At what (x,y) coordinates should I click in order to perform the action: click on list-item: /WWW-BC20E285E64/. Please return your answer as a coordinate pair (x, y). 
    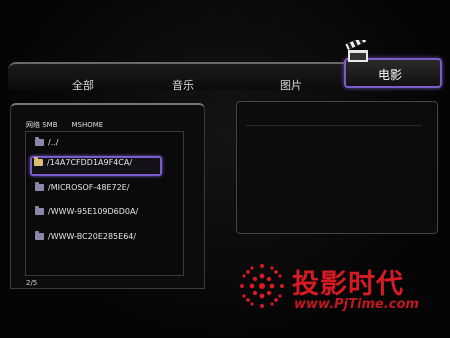
    Looking at the image, I should click on (85, 239).